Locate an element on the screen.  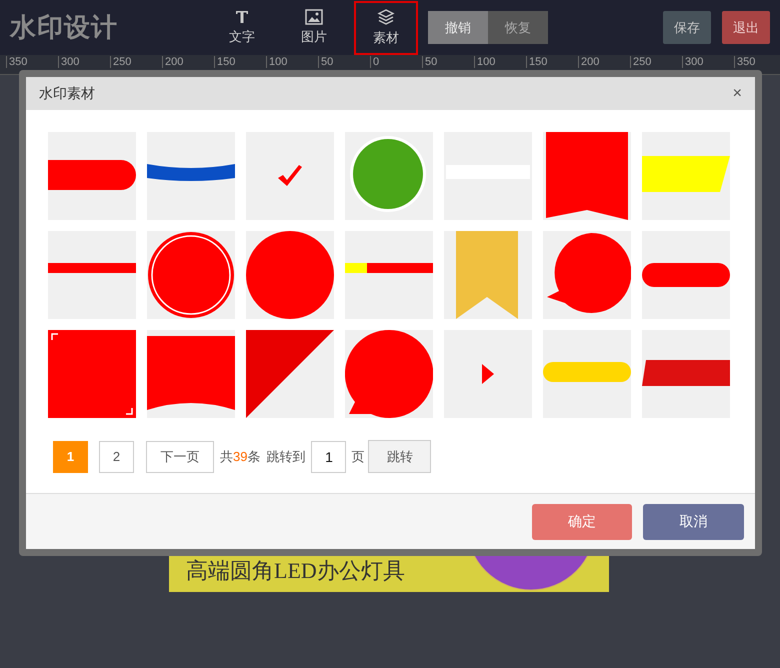
cancel-button: 取消 is located at coordinates (693, 522).